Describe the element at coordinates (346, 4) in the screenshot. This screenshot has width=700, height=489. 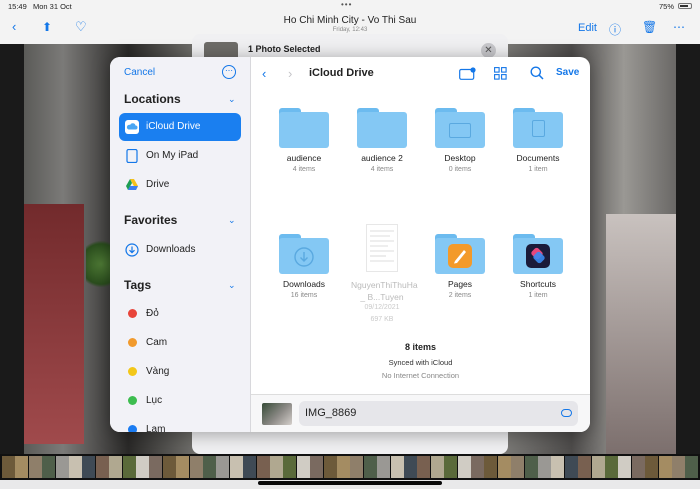
I see `multitasking-dots: •••` at that location.